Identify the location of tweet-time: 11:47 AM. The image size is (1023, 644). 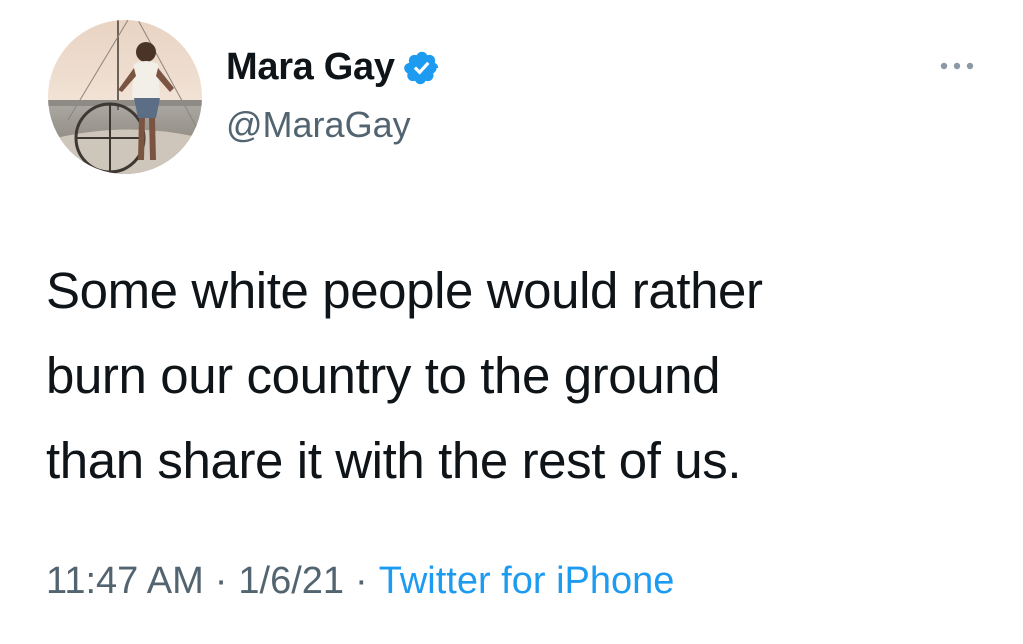
(125, 581).